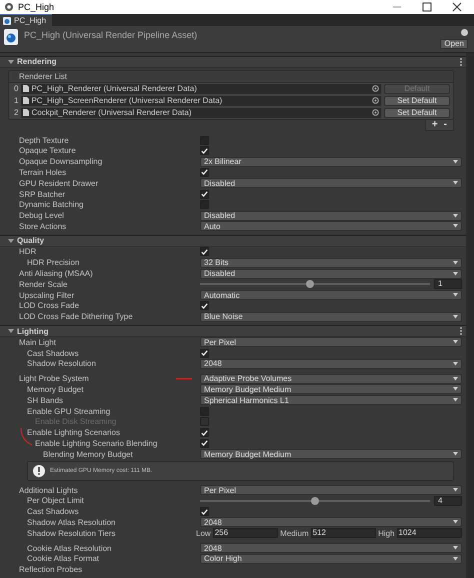 Image resolution: width=474 pixels, height=578 pixels. Describe the element at coordinates (470, 315) in the screenshot. I see `scrollbar` at that location.